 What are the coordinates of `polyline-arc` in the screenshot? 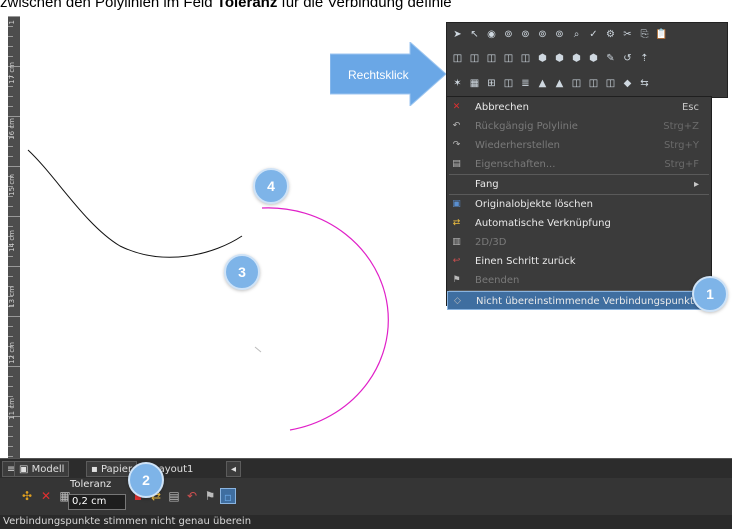 It's located at (325, 319).